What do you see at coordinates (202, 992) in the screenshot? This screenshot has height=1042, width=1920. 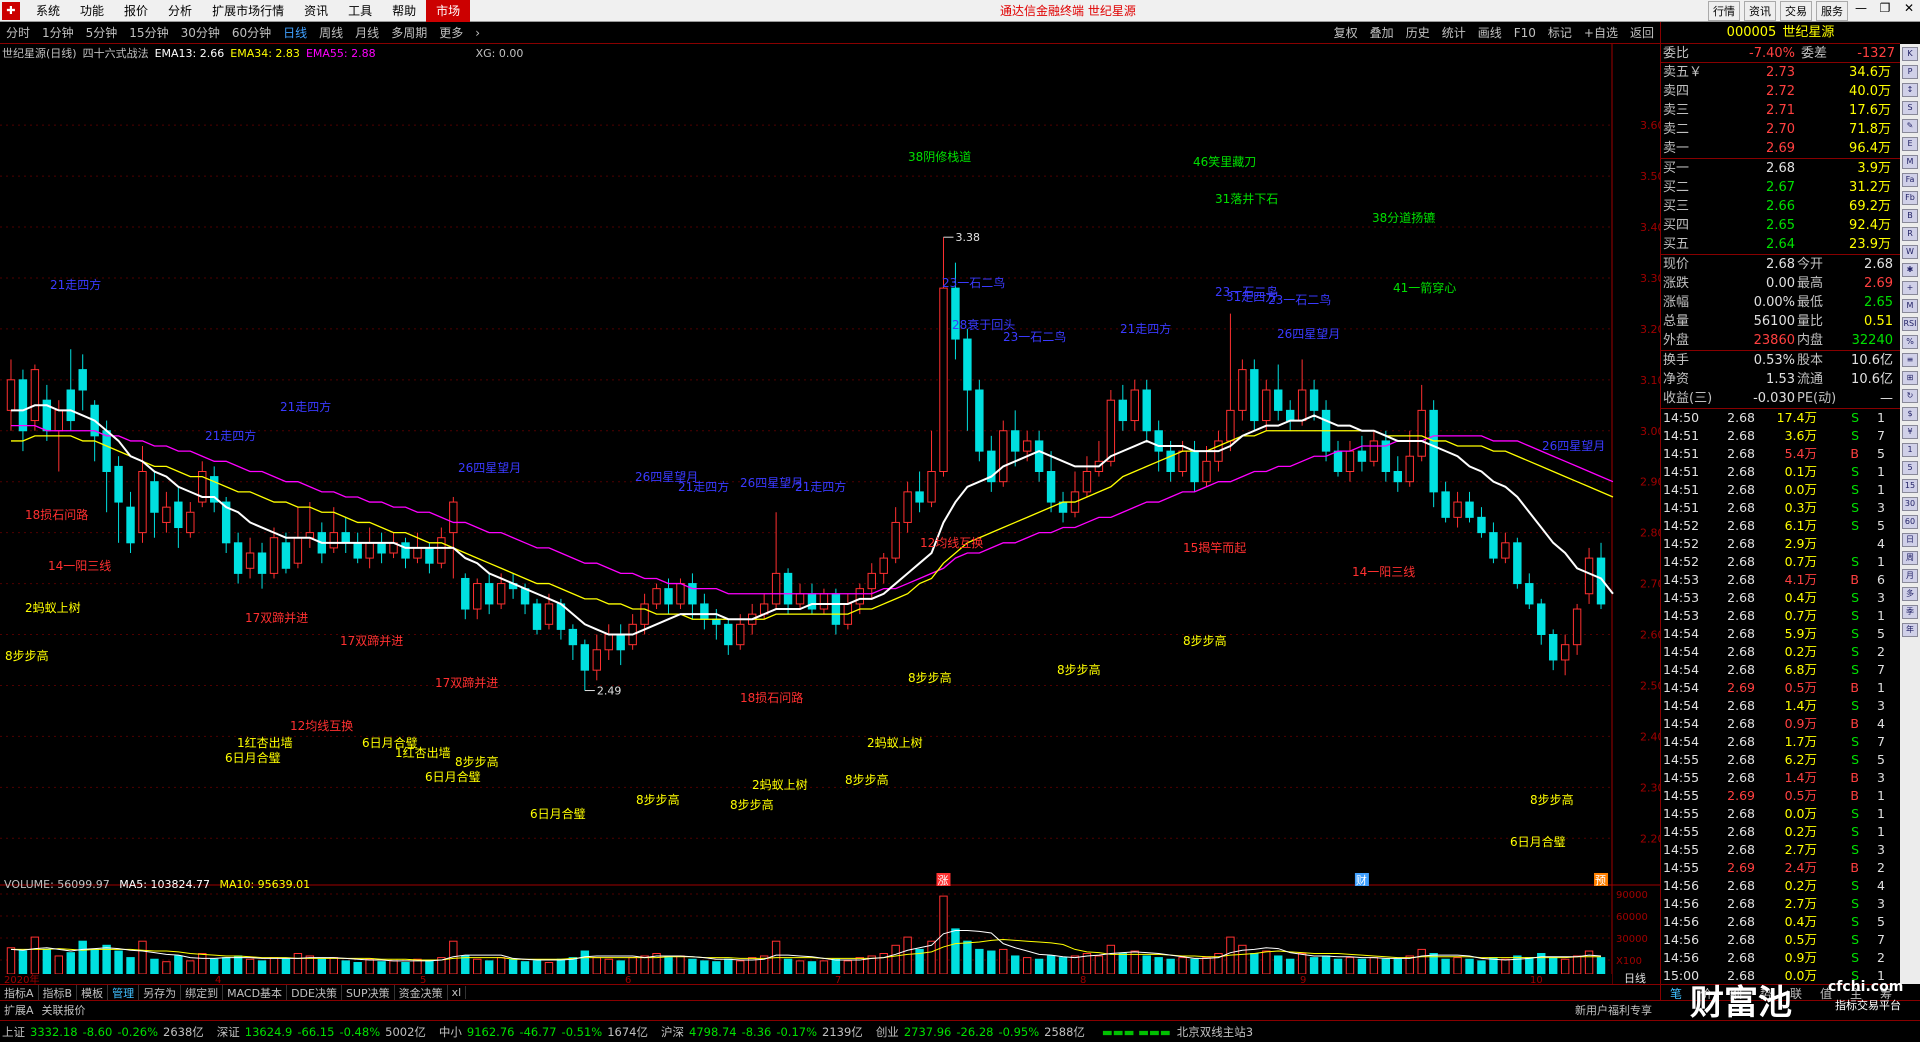 I see `indicator-tab: 绑定到` at bounding box center [202, 992].